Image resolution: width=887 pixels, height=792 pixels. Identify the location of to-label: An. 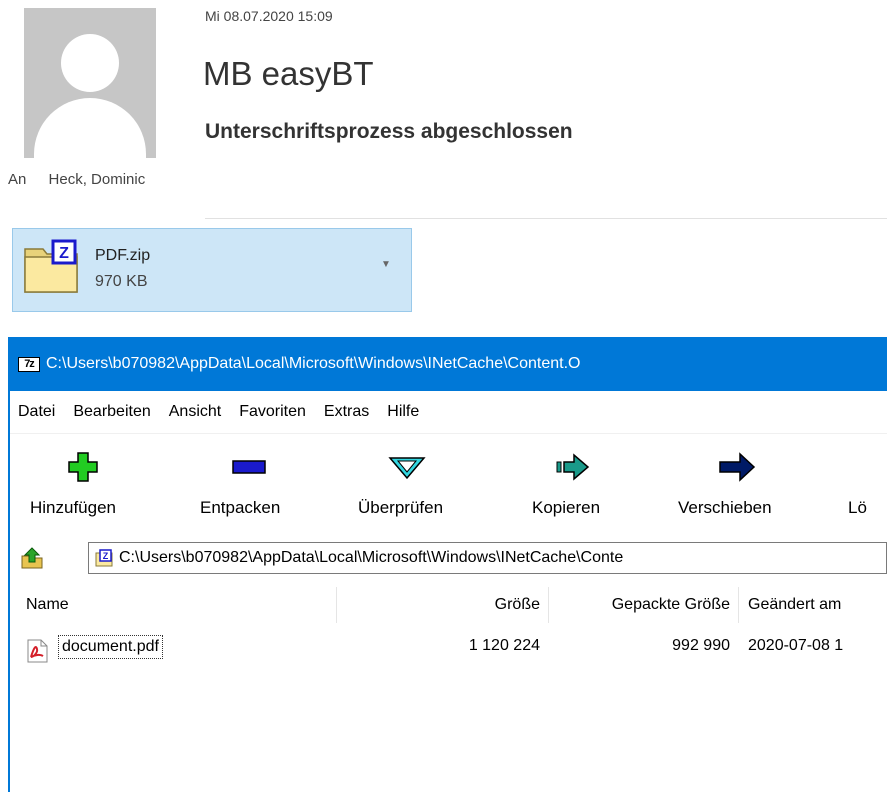
(17, 179).